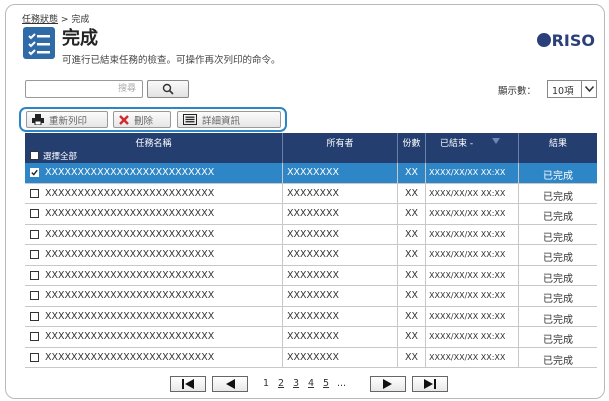 Image resolution: width=609 pixels, height=401 pixels. What do you see at coordinates (60, 157) in the screenshot?
I see `select-all-label: 選擇全部` at bounding box center [60, 157].